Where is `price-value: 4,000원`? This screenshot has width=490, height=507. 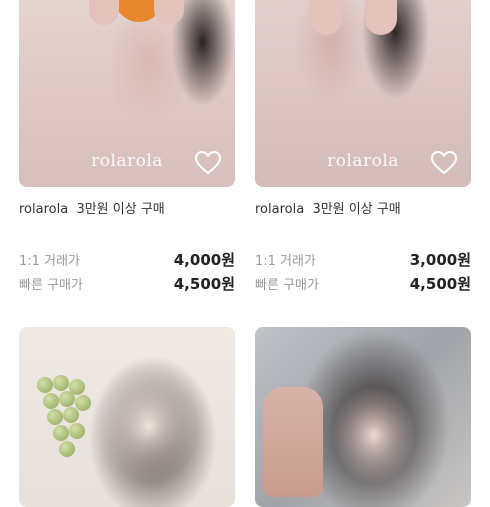
price-value: 4,000원 is located at coordinates (204, 259).